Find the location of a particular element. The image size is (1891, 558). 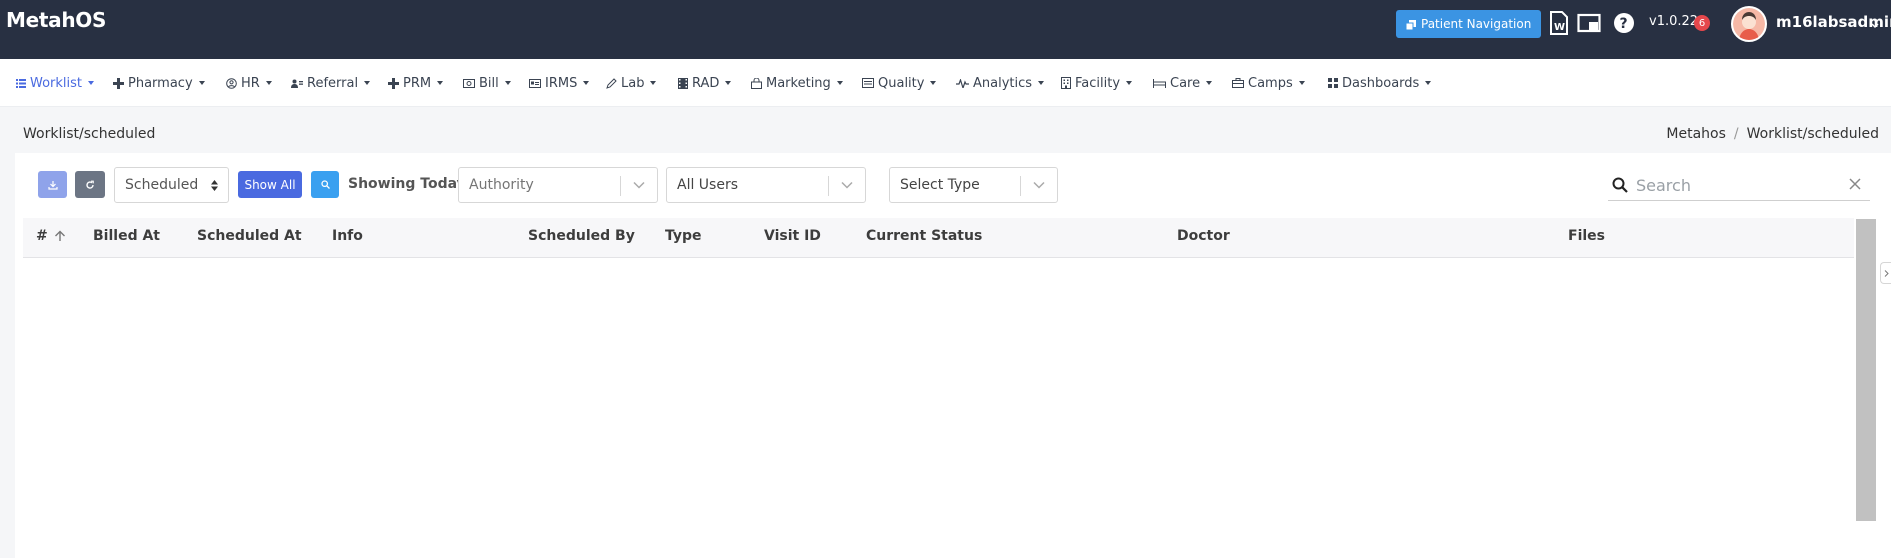

nav-label: Dashboards is located at coordinates (1381, 83).